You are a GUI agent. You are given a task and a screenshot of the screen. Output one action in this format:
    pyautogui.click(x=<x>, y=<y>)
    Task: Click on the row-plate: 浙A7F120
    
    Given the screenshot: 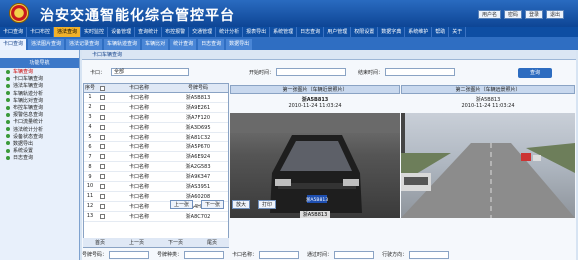 What is the action you would take?
    pyautogui.click(x=198, y=117)
    